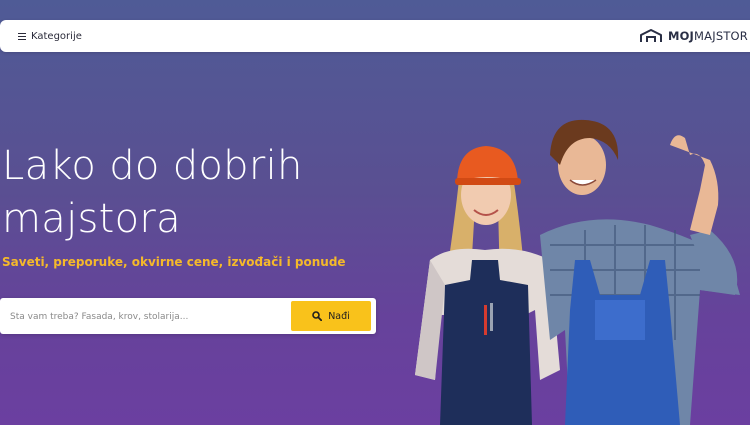 This screenshot has width=750, height=425. I want to click on search-input, so click(145, 317).